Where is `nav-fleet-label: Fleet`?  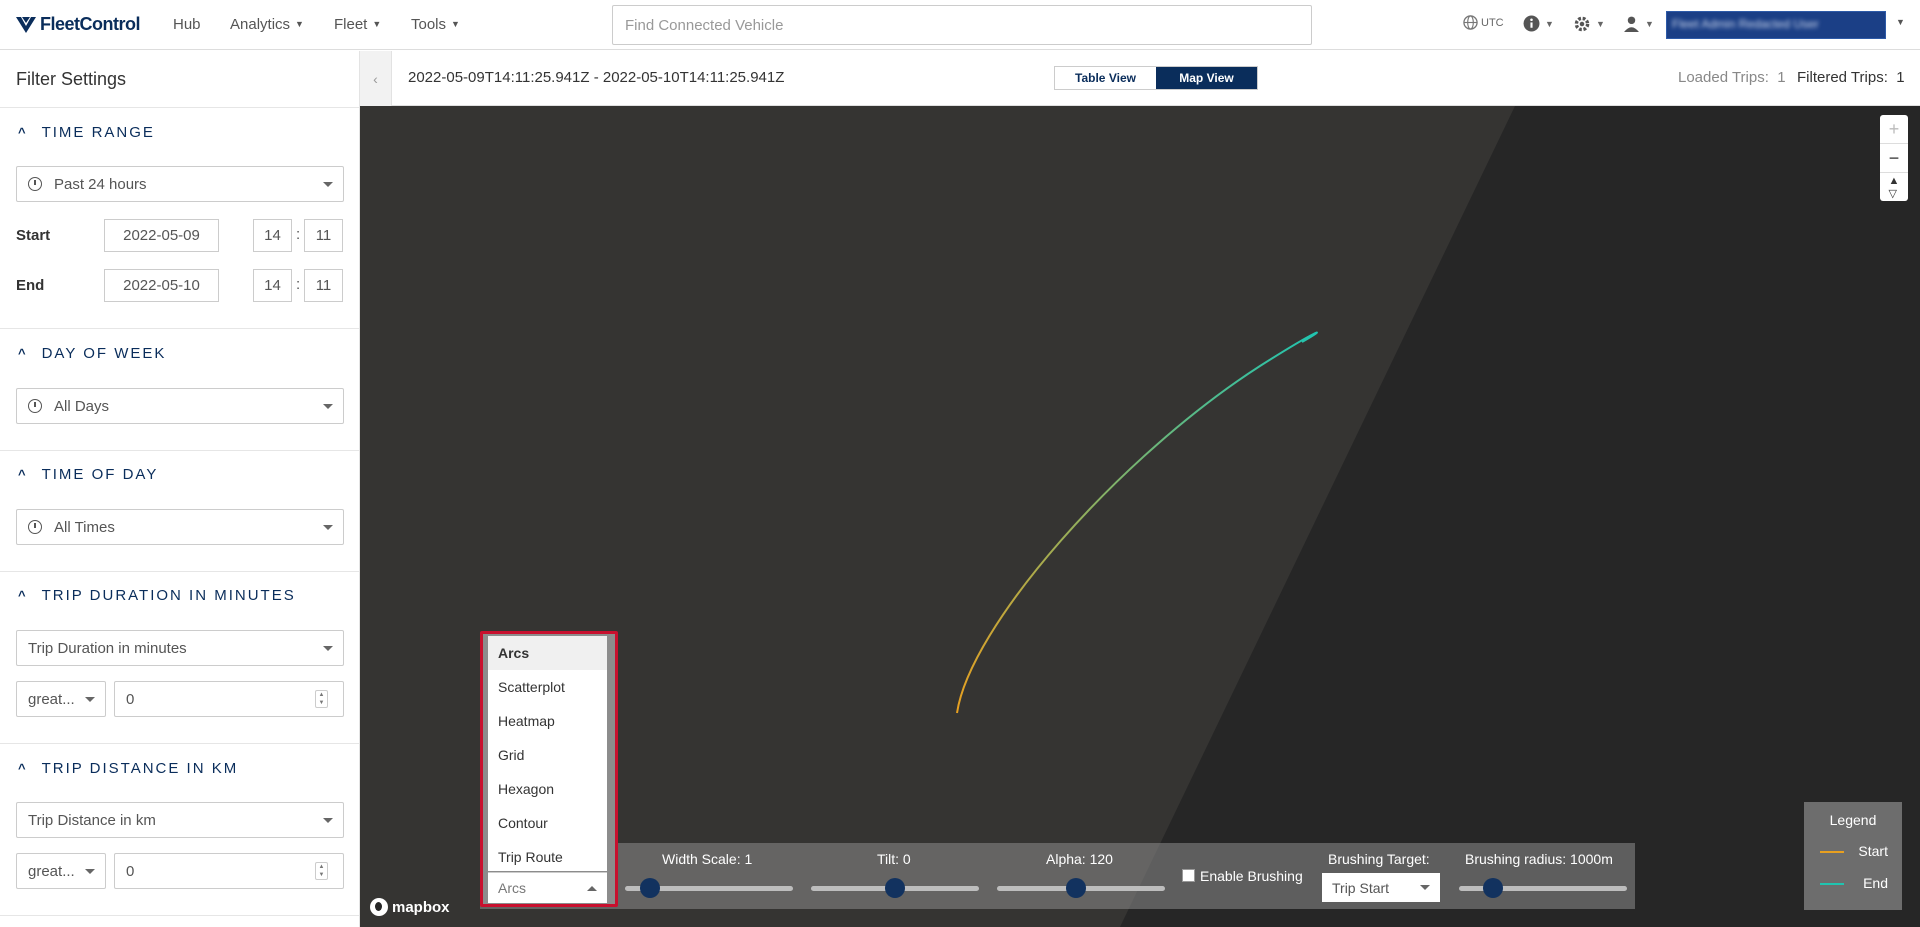 nav-fleet-label: Fleet is located at coordinates (351, 24).